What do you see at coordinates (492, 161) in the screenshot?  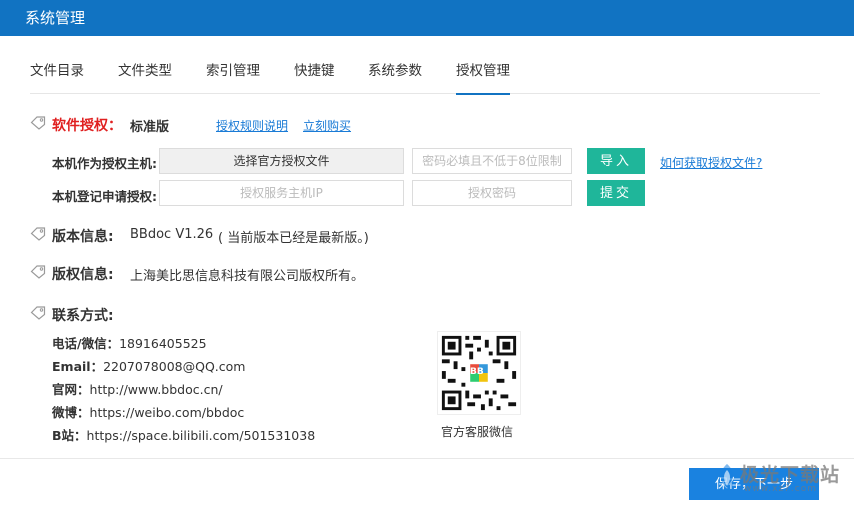 I see `license-password-input: 密码必填且不低于8位限制` at bounding box center [492, 161].